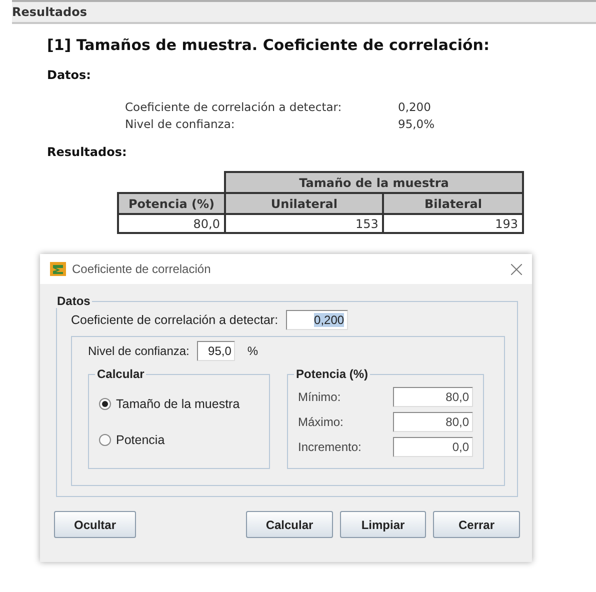 The image size is (596, 592). What do you see at coordinates (319, 397) in the screenshot?
I see `field-label: Mínimo:` at bounding box center [319, 397].